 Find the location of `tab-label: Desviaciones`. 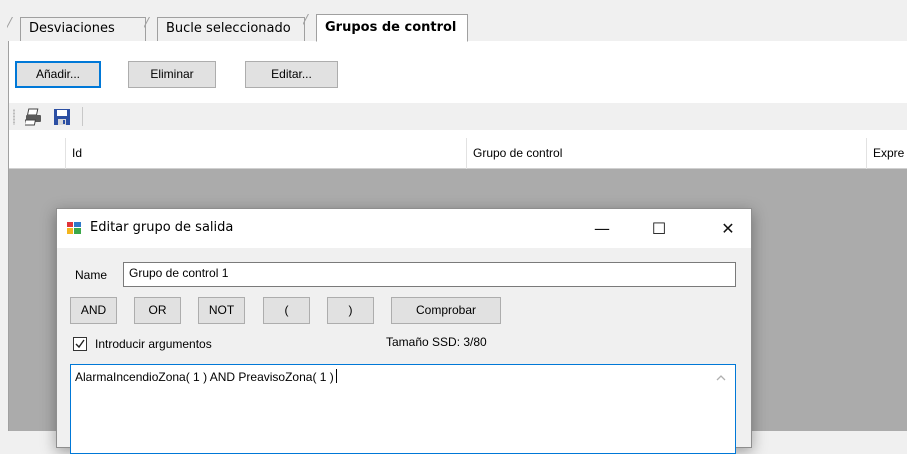

tab-label: Desviaciones is located at coordinates (72, 28).